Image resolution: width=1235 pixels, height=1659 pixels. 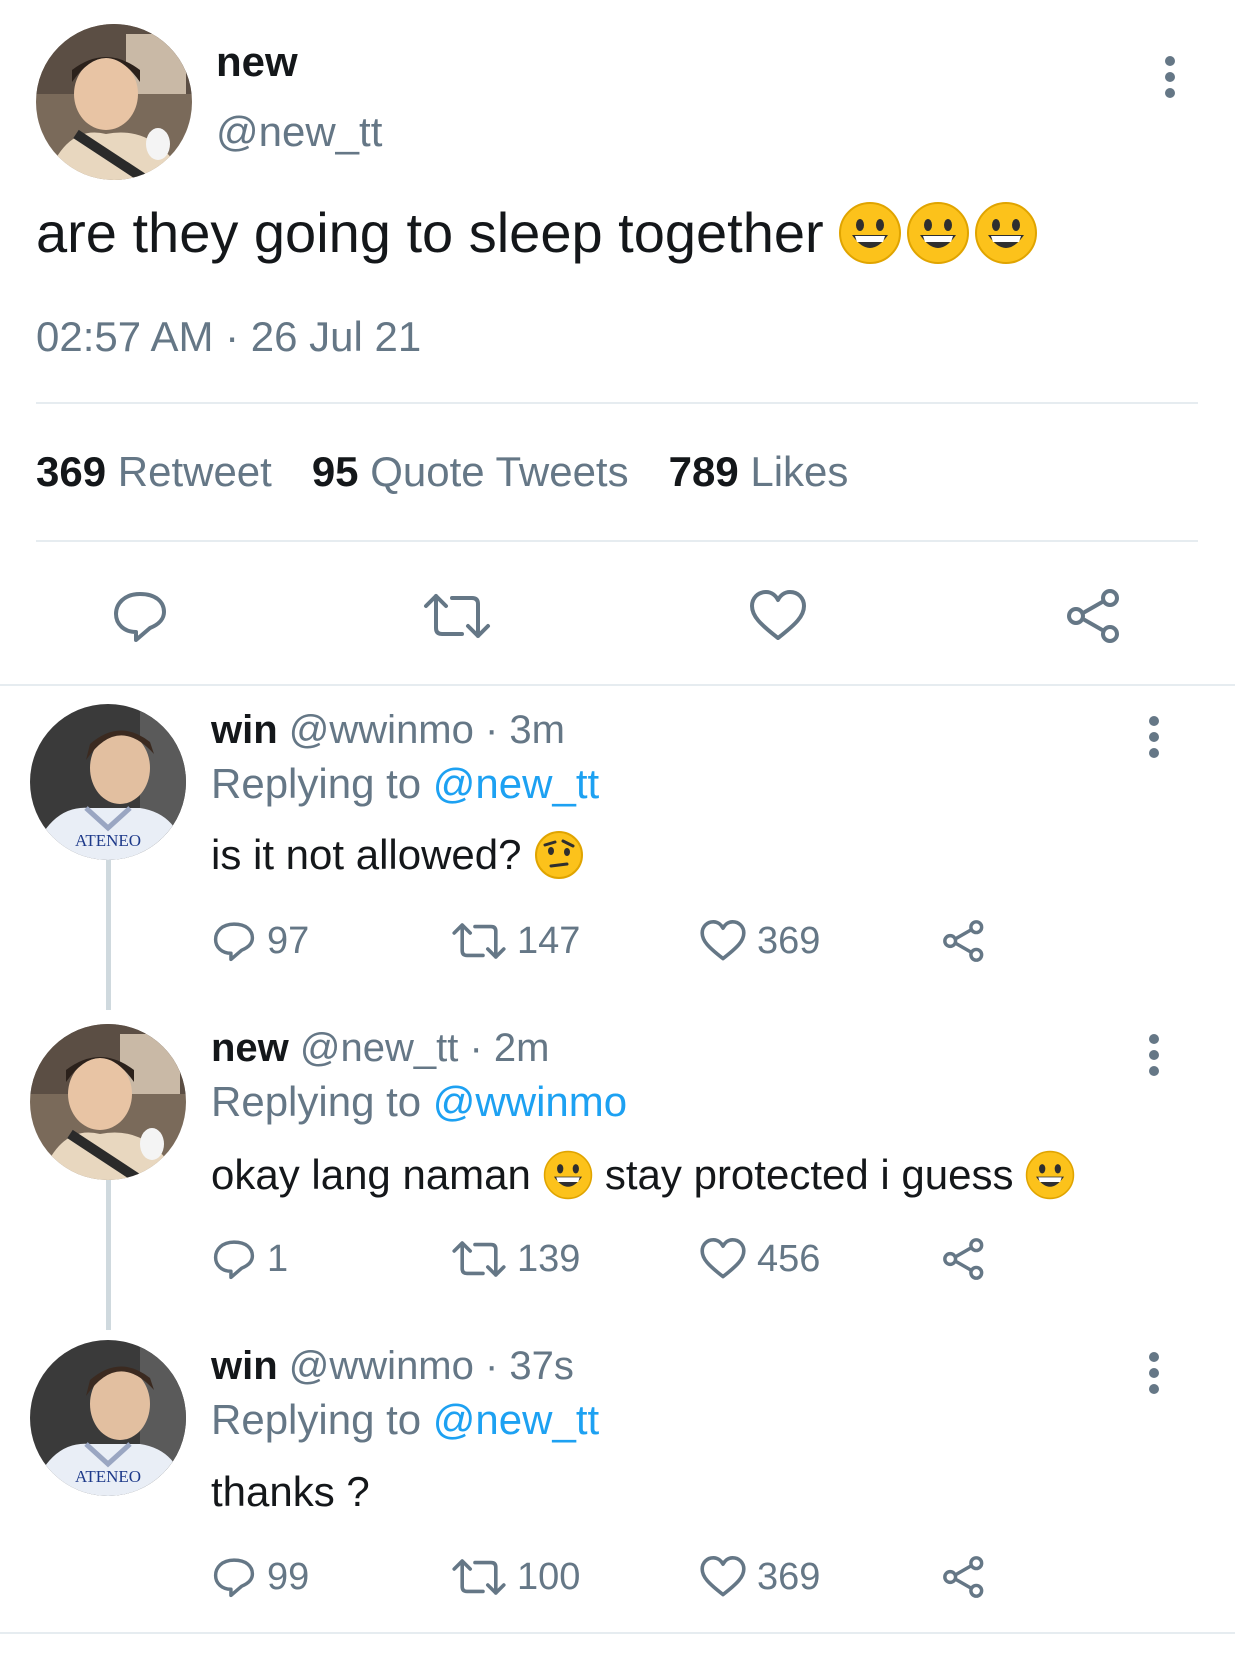 I want to click on author-avatar, so click(x=114, y=102).